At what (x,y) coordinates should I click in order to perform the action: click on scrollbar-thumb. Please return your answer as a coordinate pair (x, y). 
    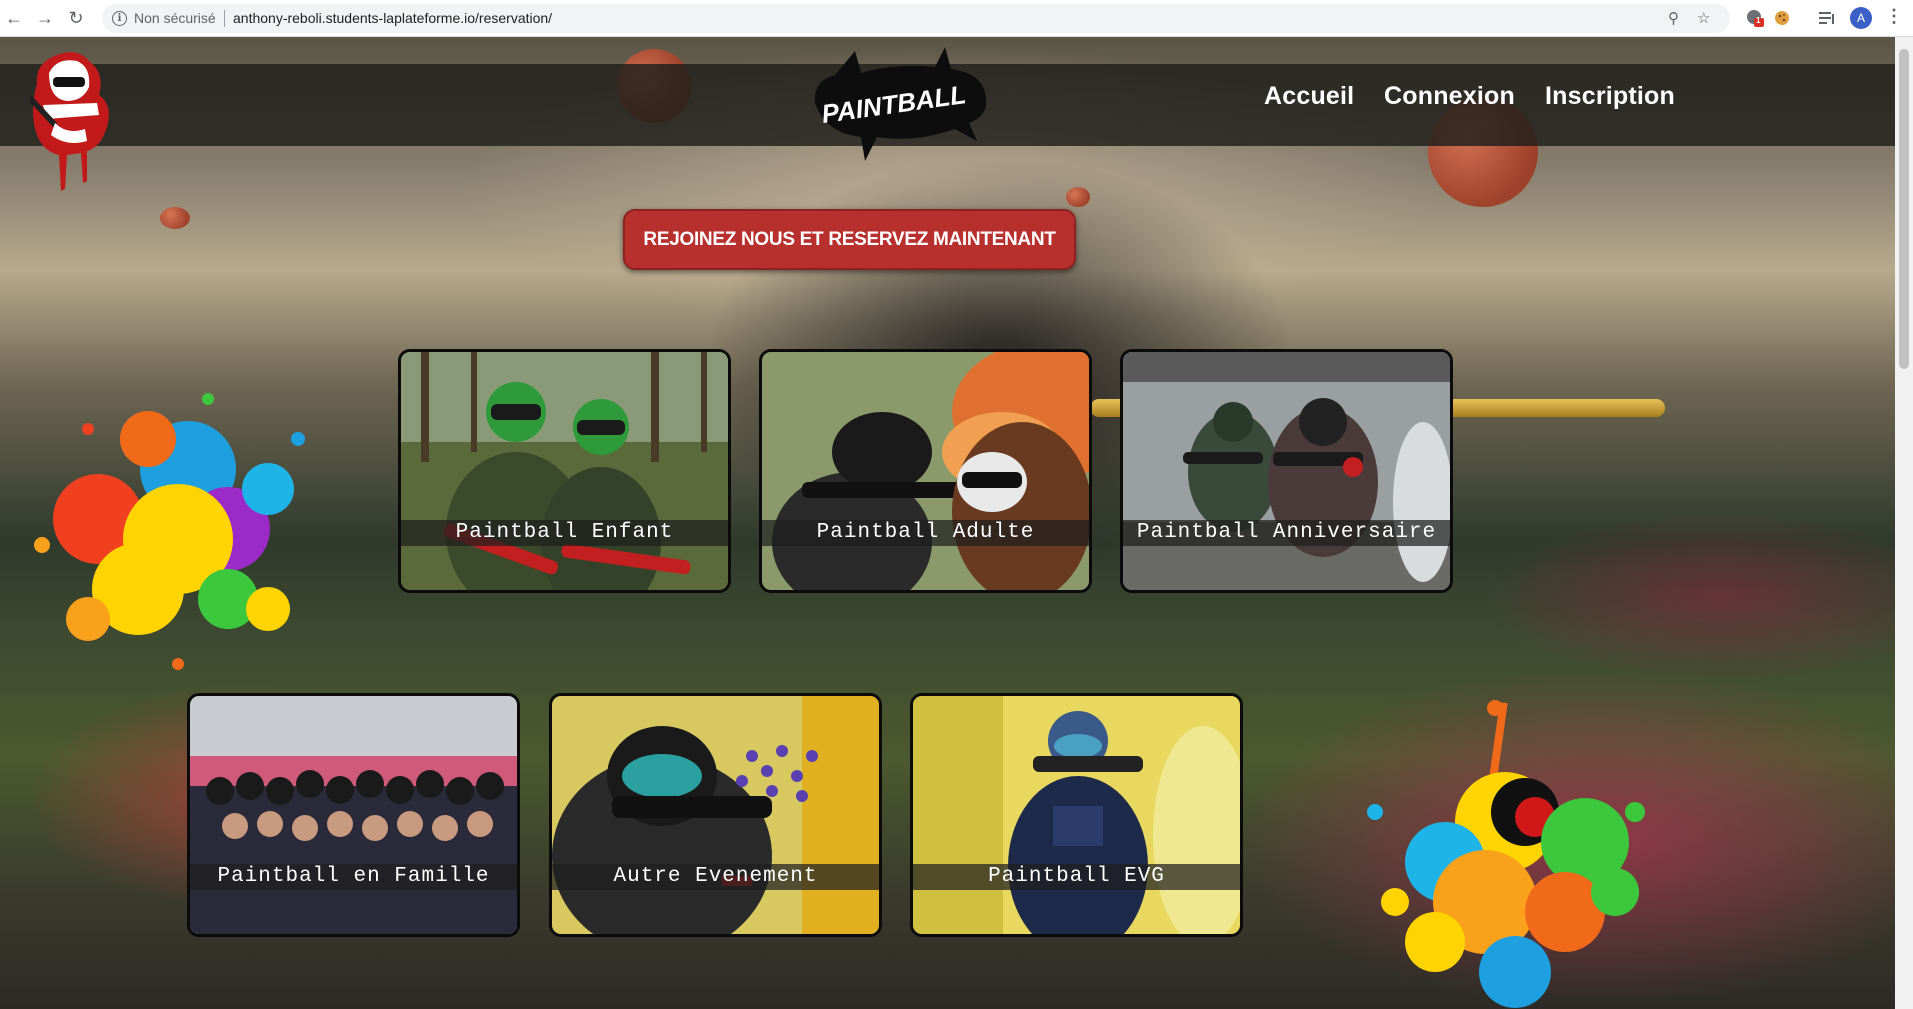
    Looking at the image, I should click on (1904, 209).